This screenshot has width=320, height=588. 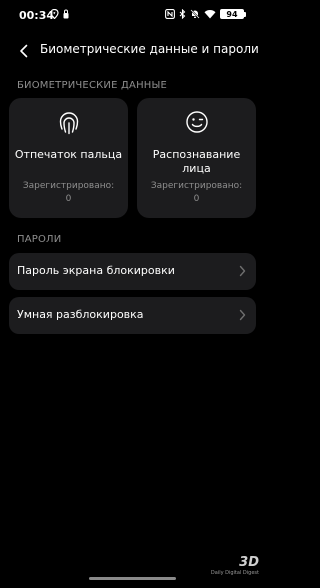 What do you see at coordinates (68, 154) in the screenshot?
I see `fingerprint-tile-title: Отпечаток пальца` at bounding box center [68, 154].